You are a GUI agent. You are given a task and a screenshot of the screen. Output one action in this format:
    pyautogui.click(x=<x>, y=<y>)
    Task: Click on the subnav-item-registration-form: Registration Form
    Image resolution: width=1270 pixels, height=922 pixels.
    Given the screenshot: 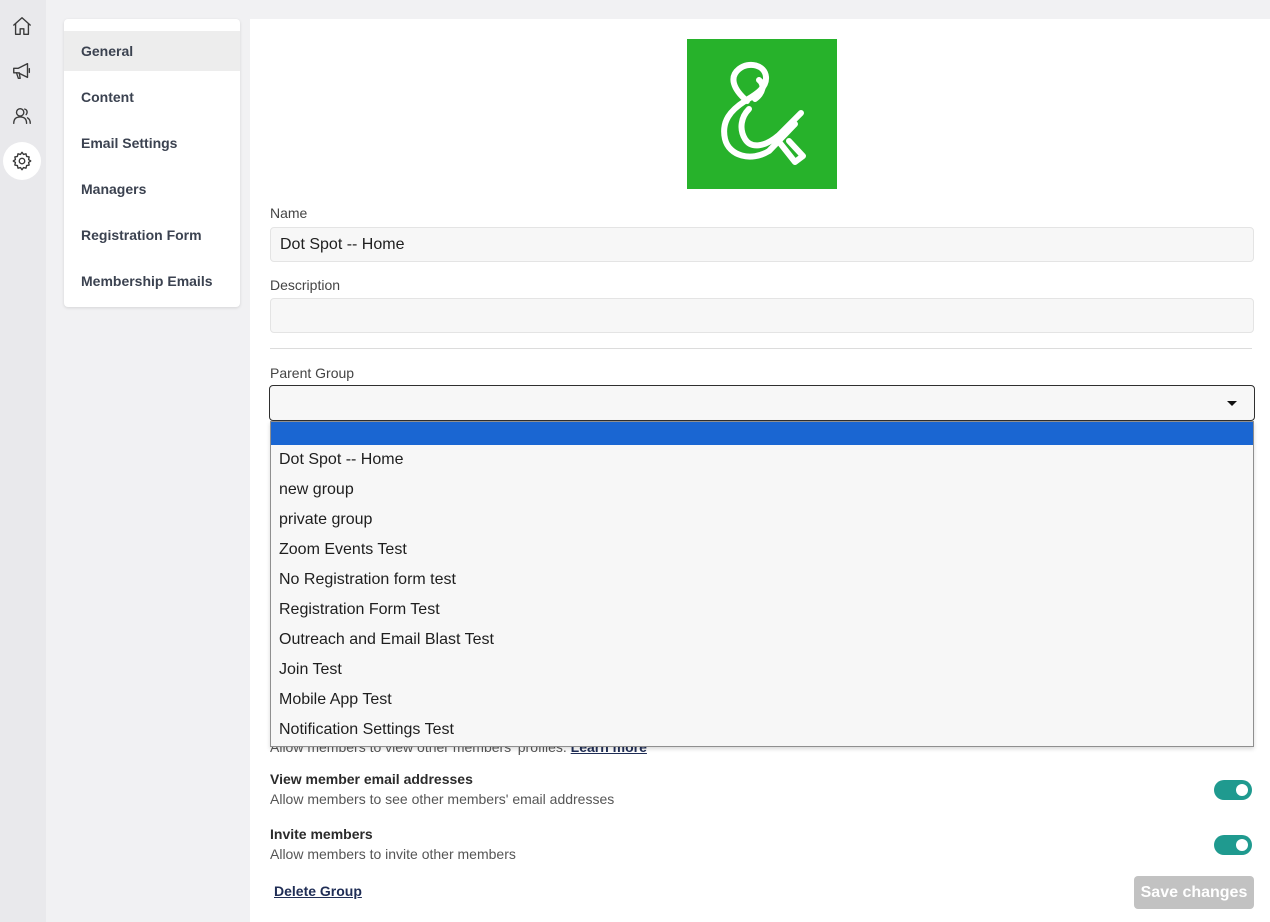 What is the action you would take?
    pyautogui.click(x=152, y=235)
    